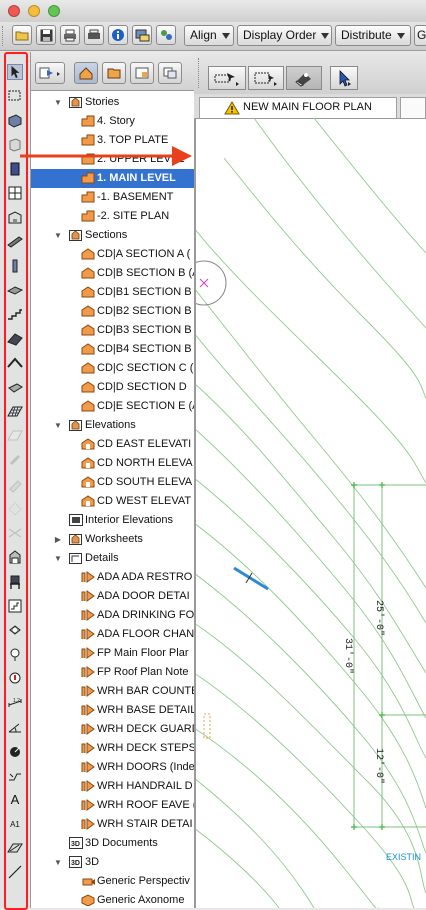 The height and width of the screenshot is (910, 426). What do you see at coordinates (266, 78) in the screenshot?
I see `pet-palette-marquee-icon` at bounding box center [266, 78].